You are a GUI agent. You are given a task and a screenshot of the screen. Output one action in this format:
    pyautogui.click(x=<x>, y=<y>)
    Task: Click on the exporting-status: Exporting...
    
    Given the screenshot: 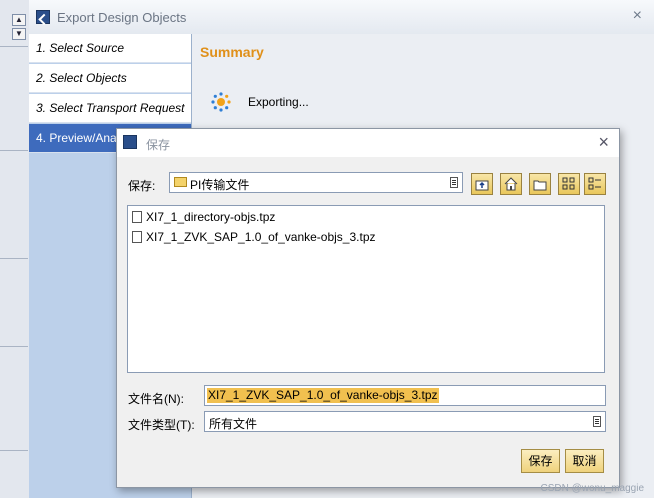 What is the action you would take?
    pyautogui.click(x=278, y=102)
    